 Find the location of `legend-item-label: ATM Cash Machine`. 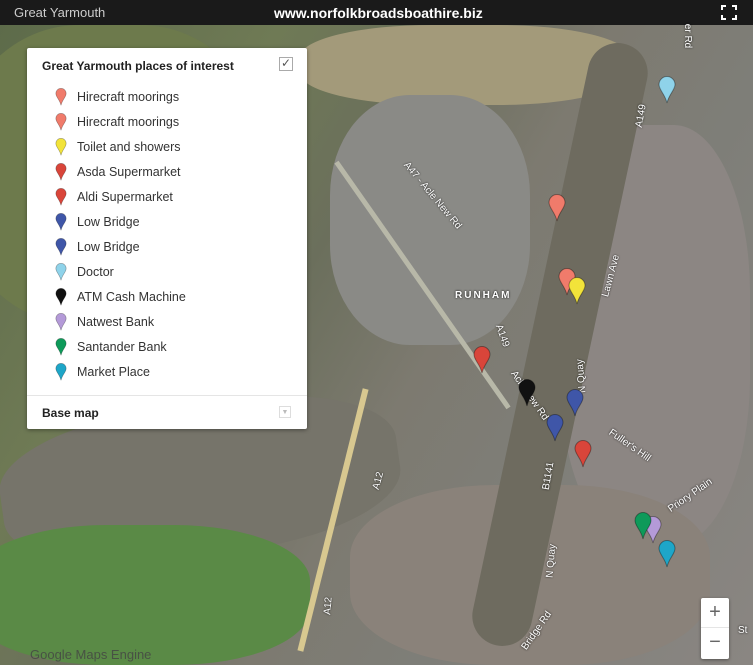

legend-item-label: ATM Cash Machine is located at coordinates (131, 296).